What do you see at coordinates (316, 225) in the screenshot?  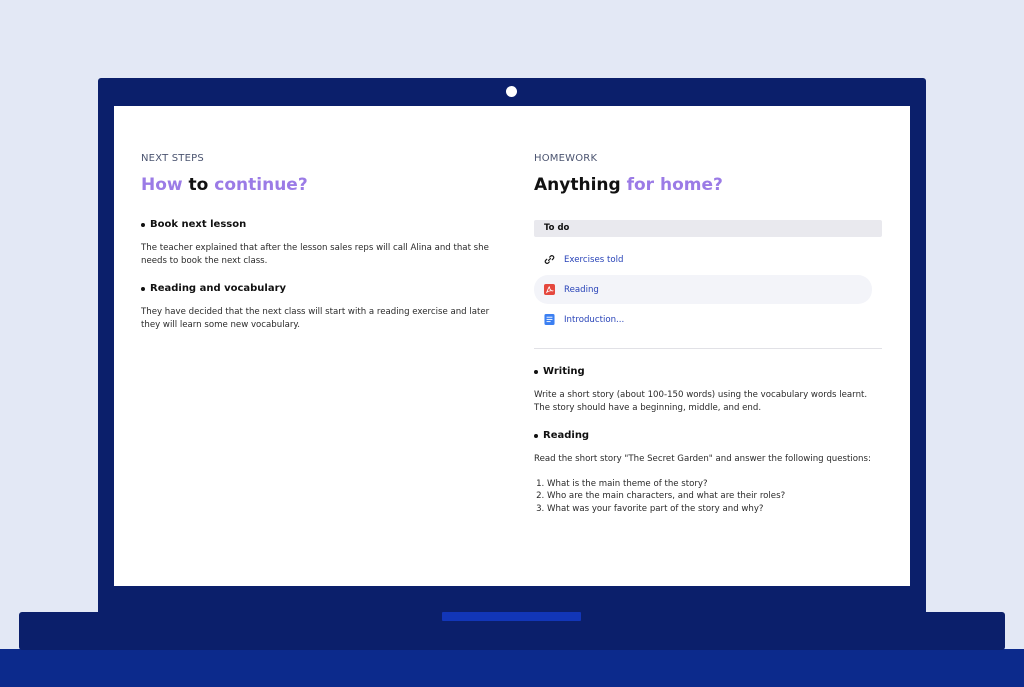 I see `next-step-title: Book next lesson` at bounding box center [316, 225].